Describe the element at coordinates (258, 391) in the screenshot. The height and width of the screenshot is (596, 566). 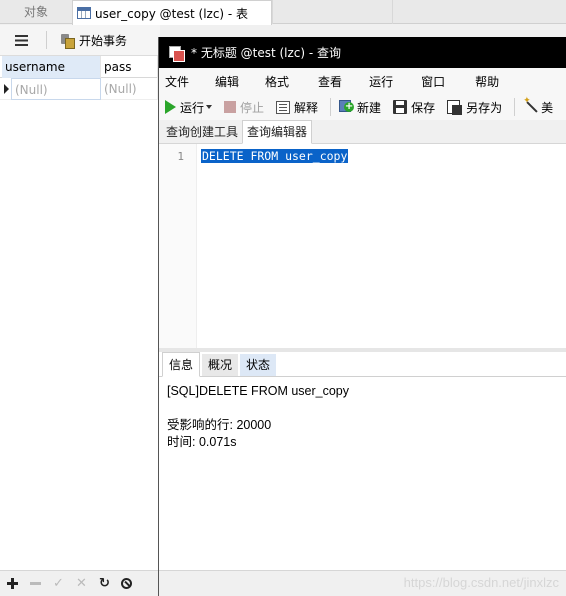
I see `result-sql-line: [SQL]DELETE FROM user_copy` at that location.